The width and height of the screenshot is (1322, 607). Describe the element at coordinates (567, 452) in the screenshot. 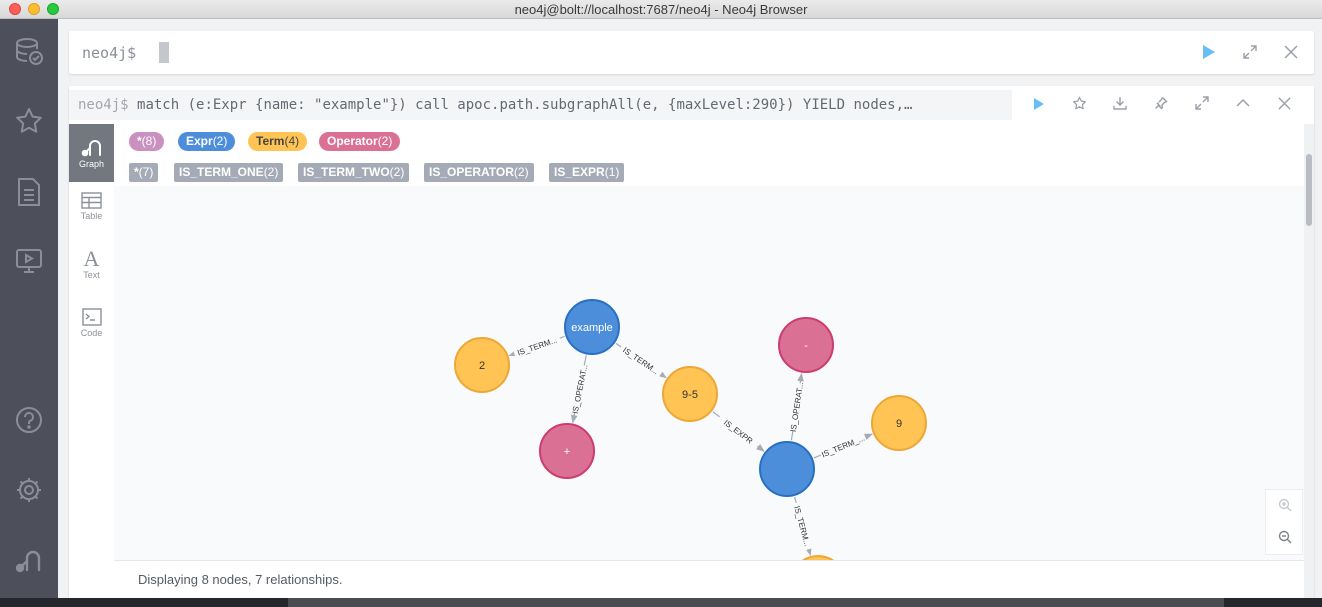

I see `graph-node-caption: +` at that location.